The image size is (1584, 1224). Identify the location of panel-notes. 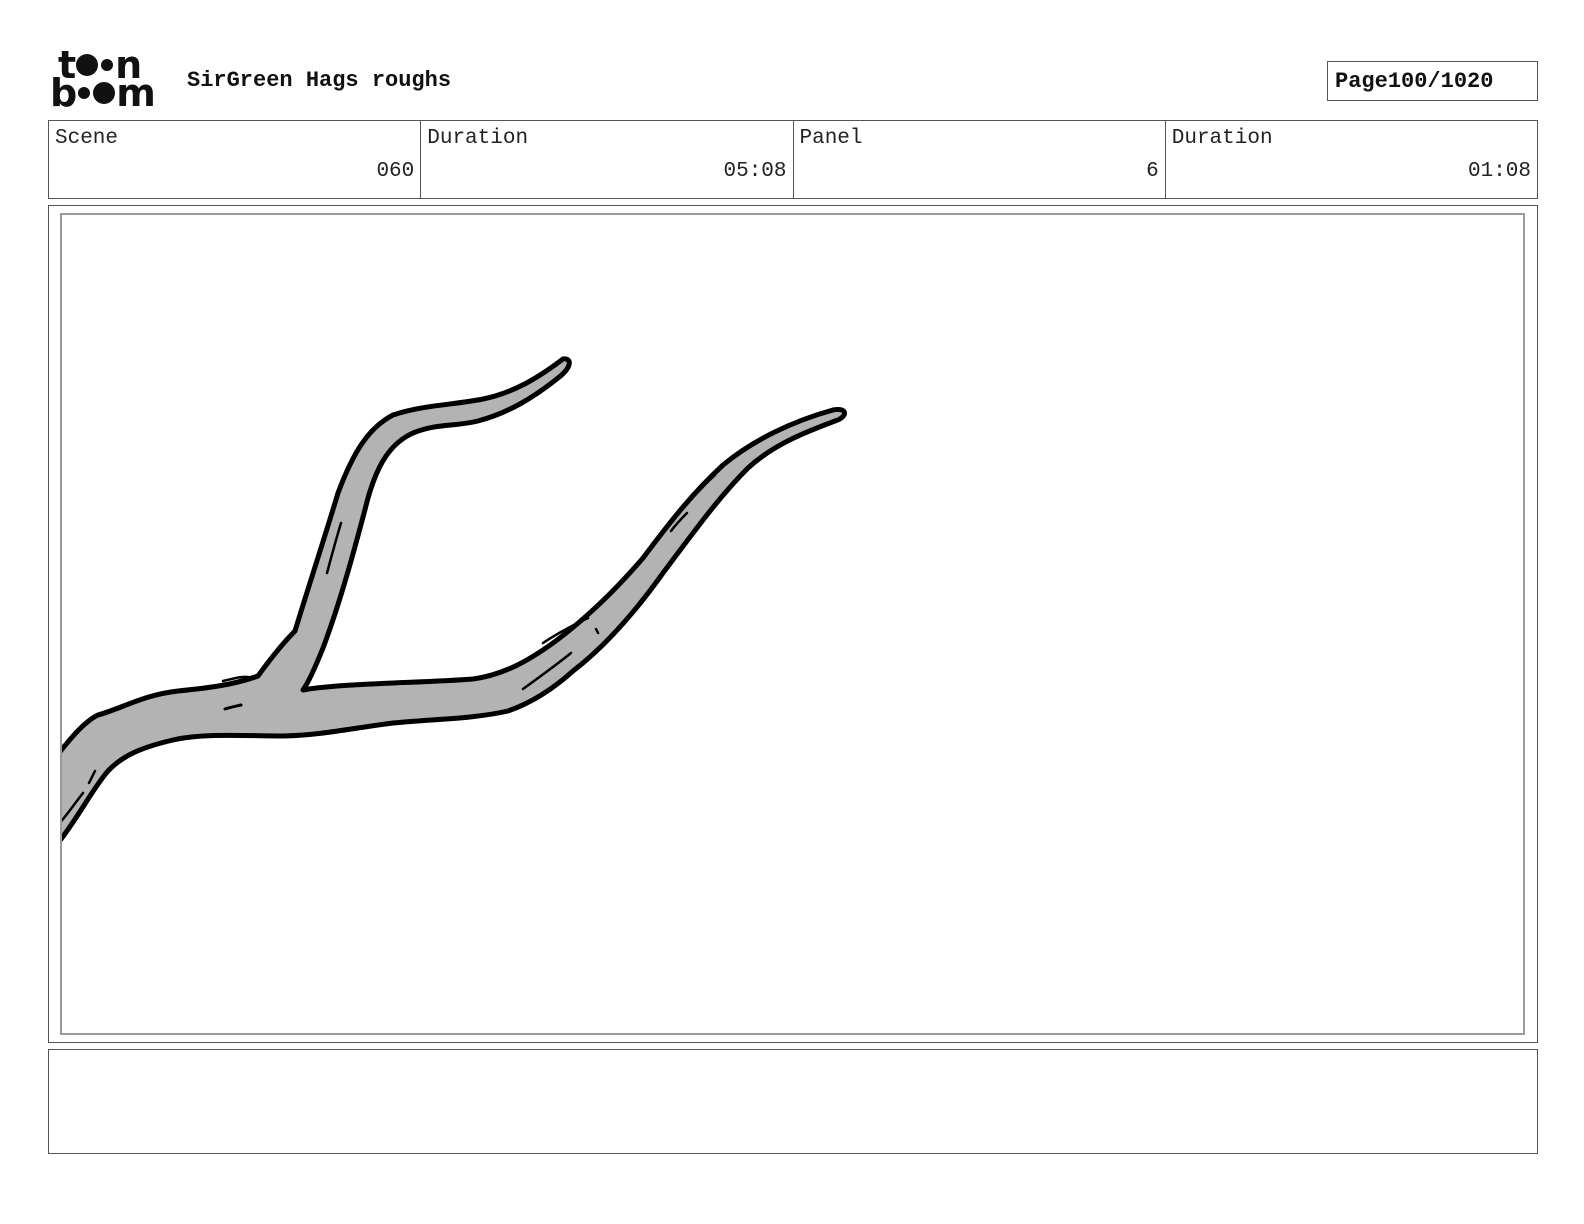
(793, 1101).